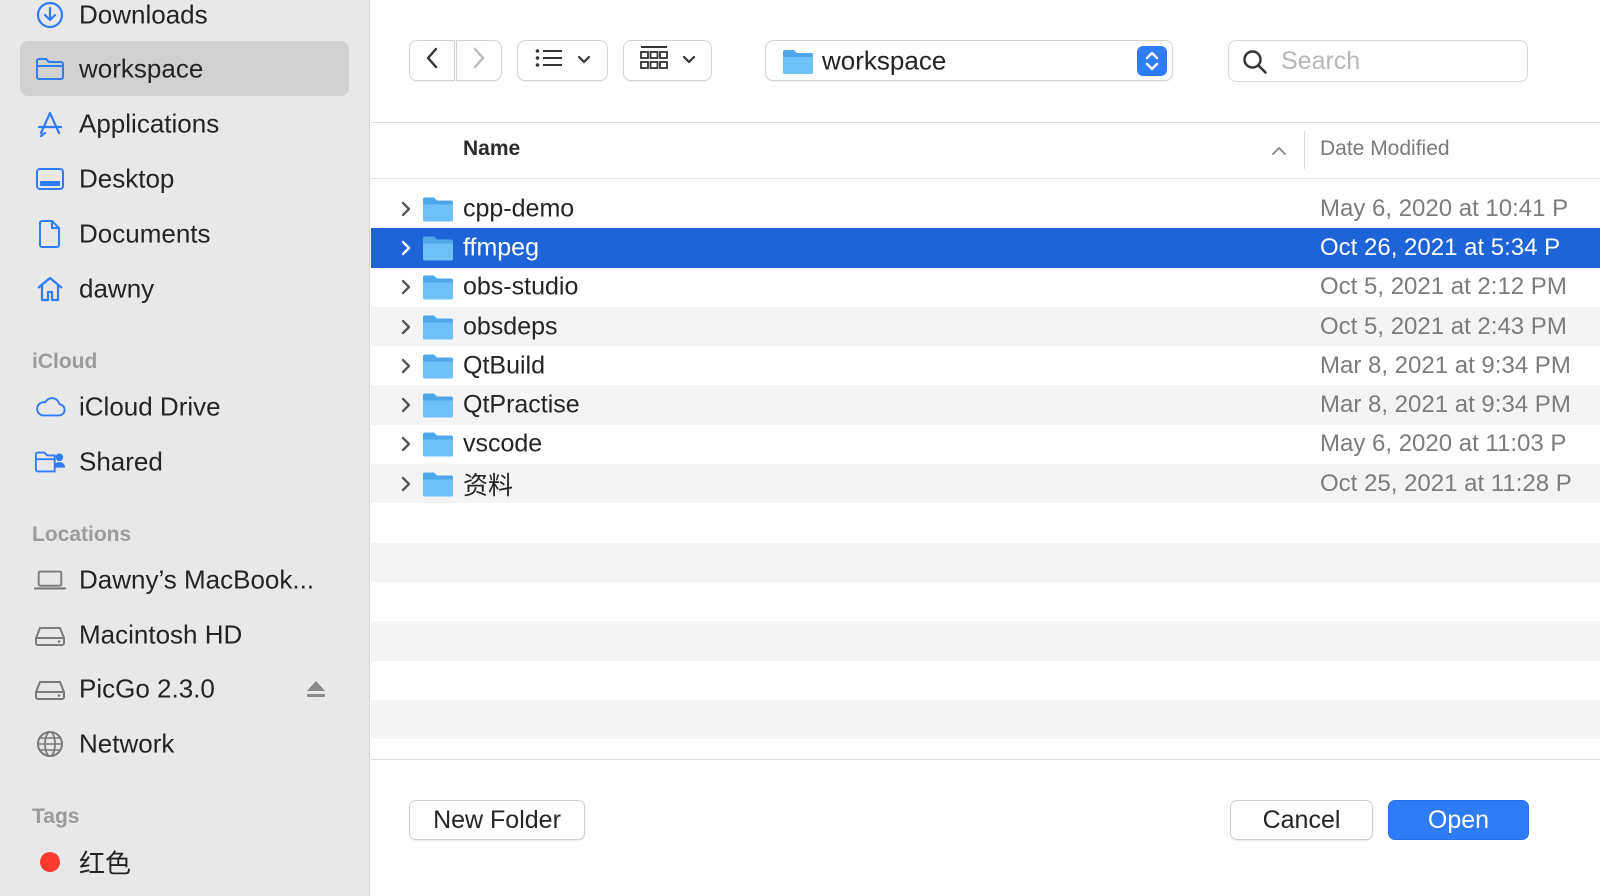  I want to click on sidebar-item-label: Downloads, so click(143, 14).